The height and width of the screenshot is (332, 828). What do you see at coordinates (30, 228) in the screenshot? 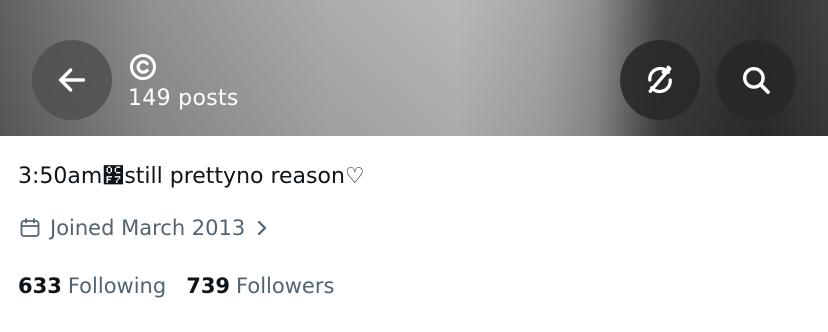
I see `calendar-icon` at bounding box center [30, 228].